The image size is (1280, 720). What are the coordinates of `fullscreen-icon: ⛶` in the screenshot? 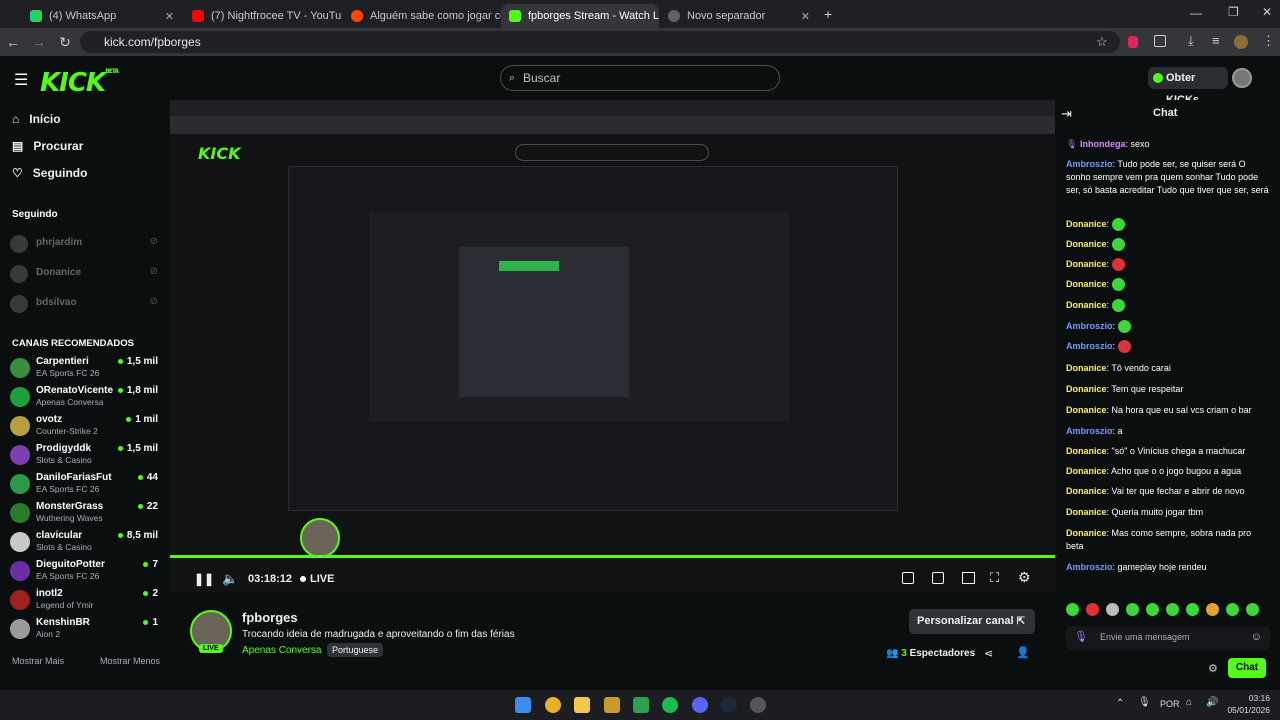 It's located at (994, 578).